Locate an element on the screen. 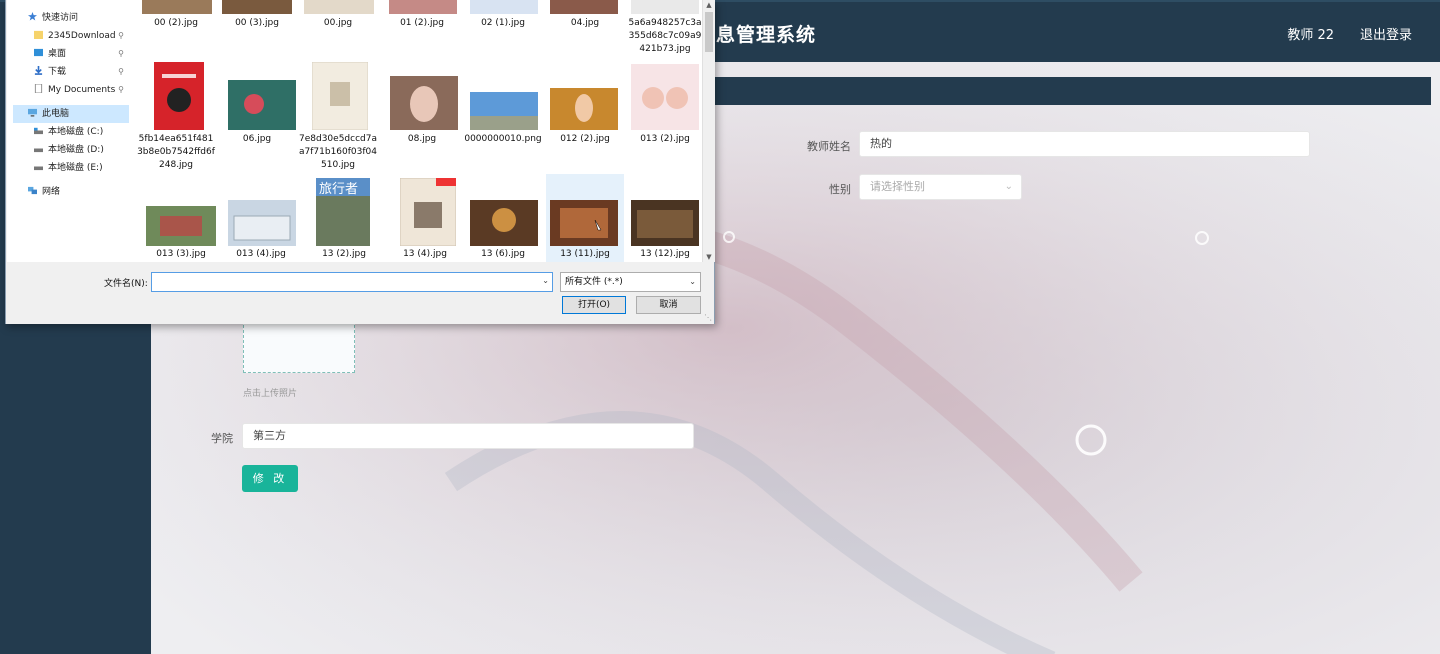 This screenshot has width=1440, height=654. file-list-scrollbar: ▲ ▼ is located at coordinates (708, 131).